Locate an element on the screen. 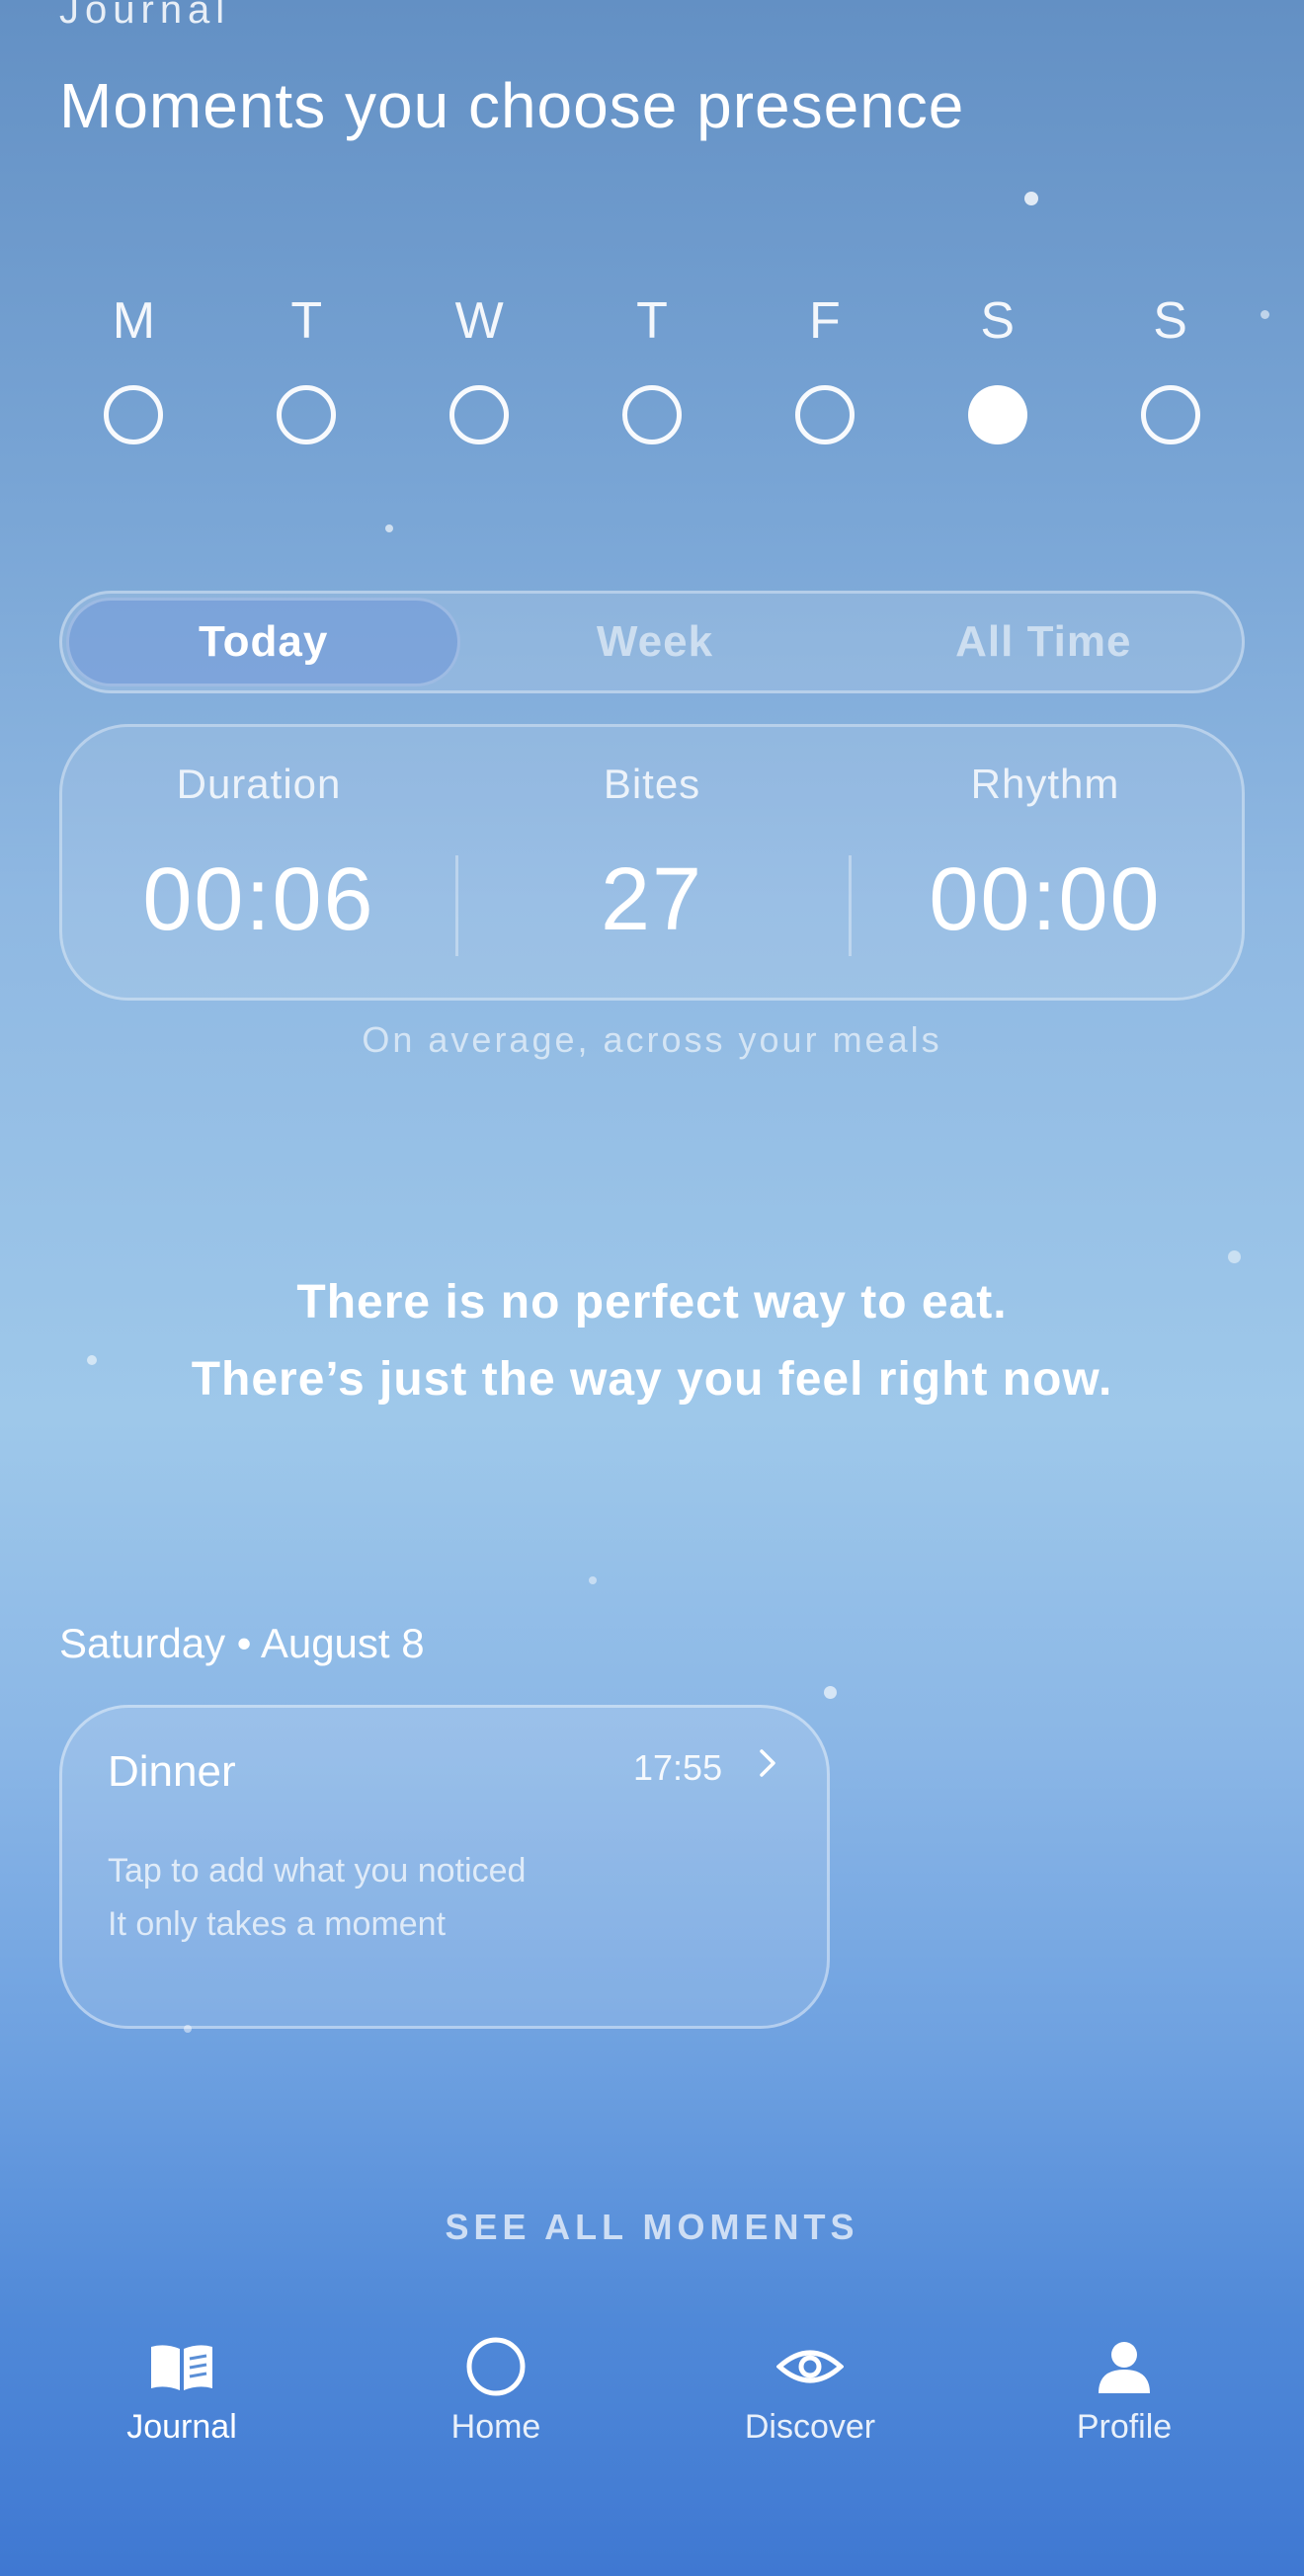 The image size is (1304, 2576). day-letter: M is located at coordinates (134, 321).